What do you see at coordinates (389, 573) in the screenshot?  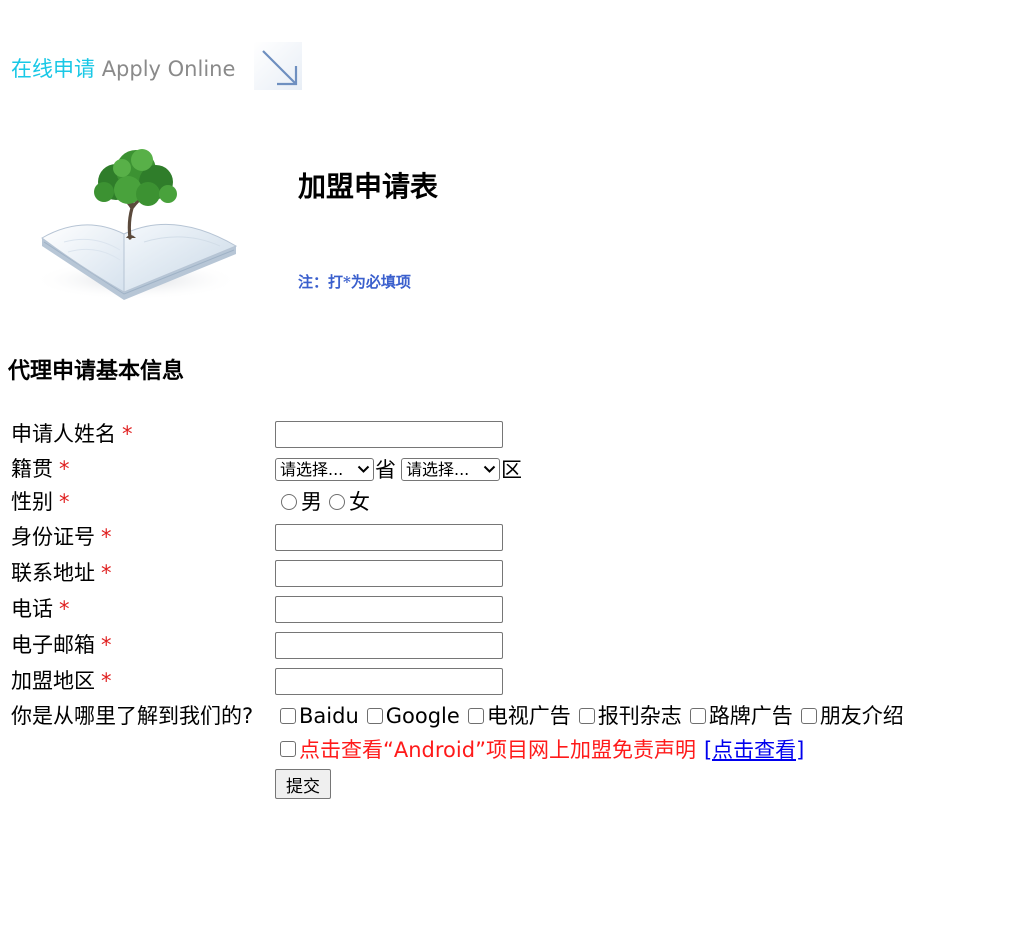 I see `address-input` at bounding box center [389, 573].